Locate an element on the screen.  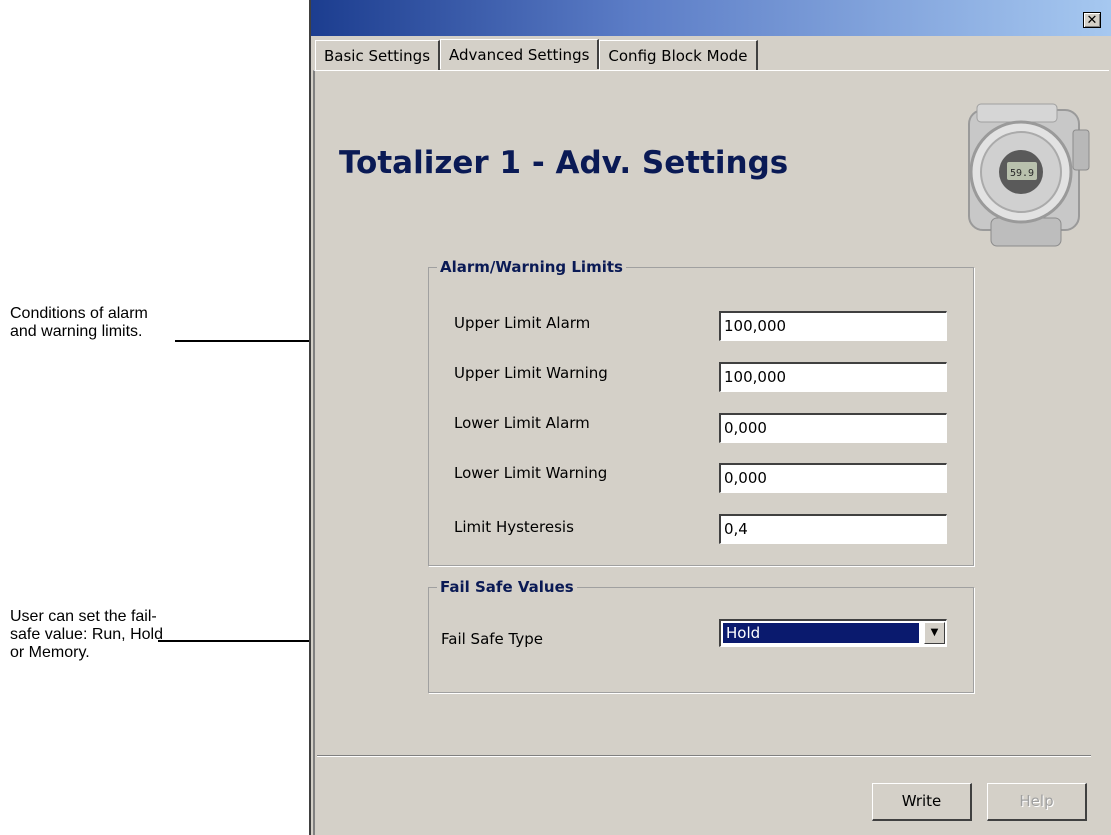
title-bar: ✕ is located at coordinates (711, 18).